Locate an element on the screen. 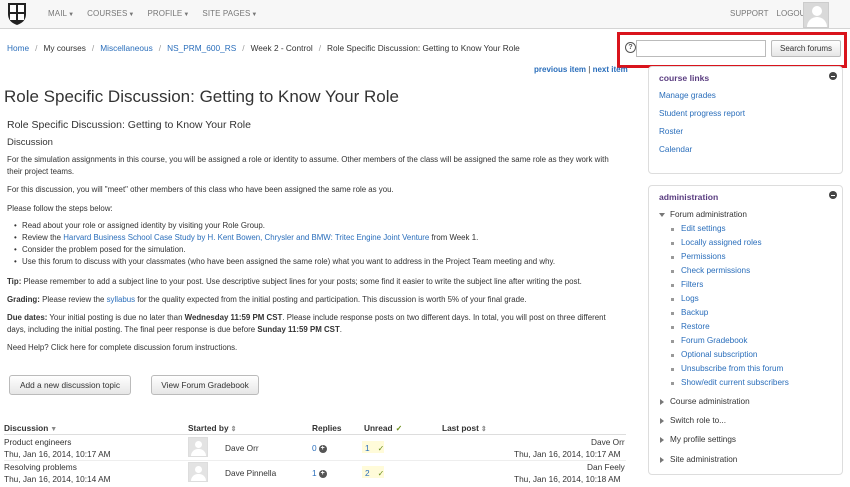 Image resolution: width=850 pixels, height=487 pixels. admin-permissions: Permissions is located at coordinates (703, 256).